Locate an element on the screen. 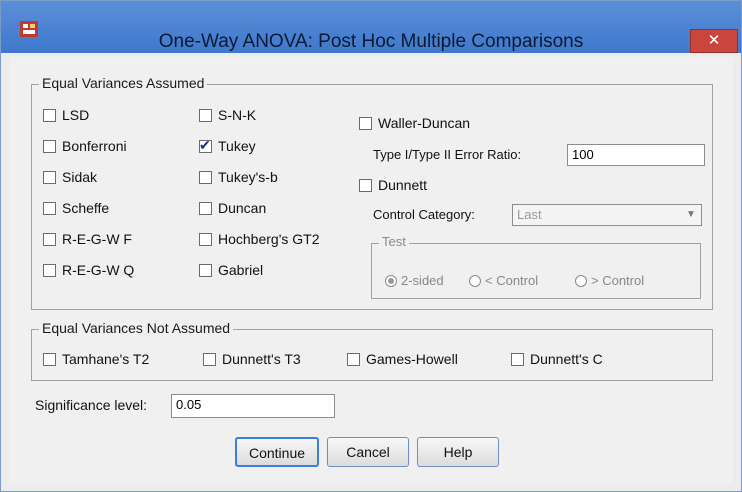 Image resolution: width=742 pixels, height=492 pixels. hochberg-s-gt2-checkbox: Hochberg's GT2 is located at coordinates (259, 239).